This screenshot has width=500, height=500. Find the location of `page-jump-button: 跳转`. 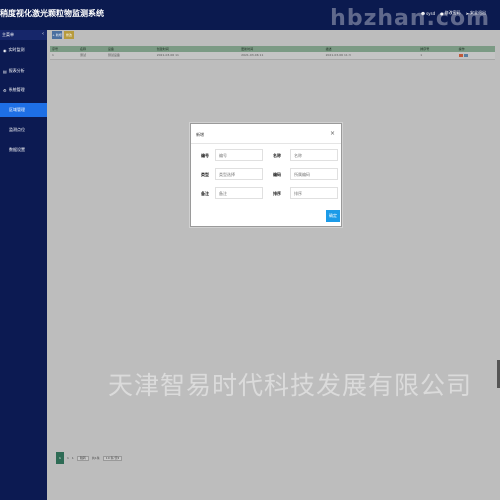

page-jump-button: 跳转 is located at coordinates (82, 458).